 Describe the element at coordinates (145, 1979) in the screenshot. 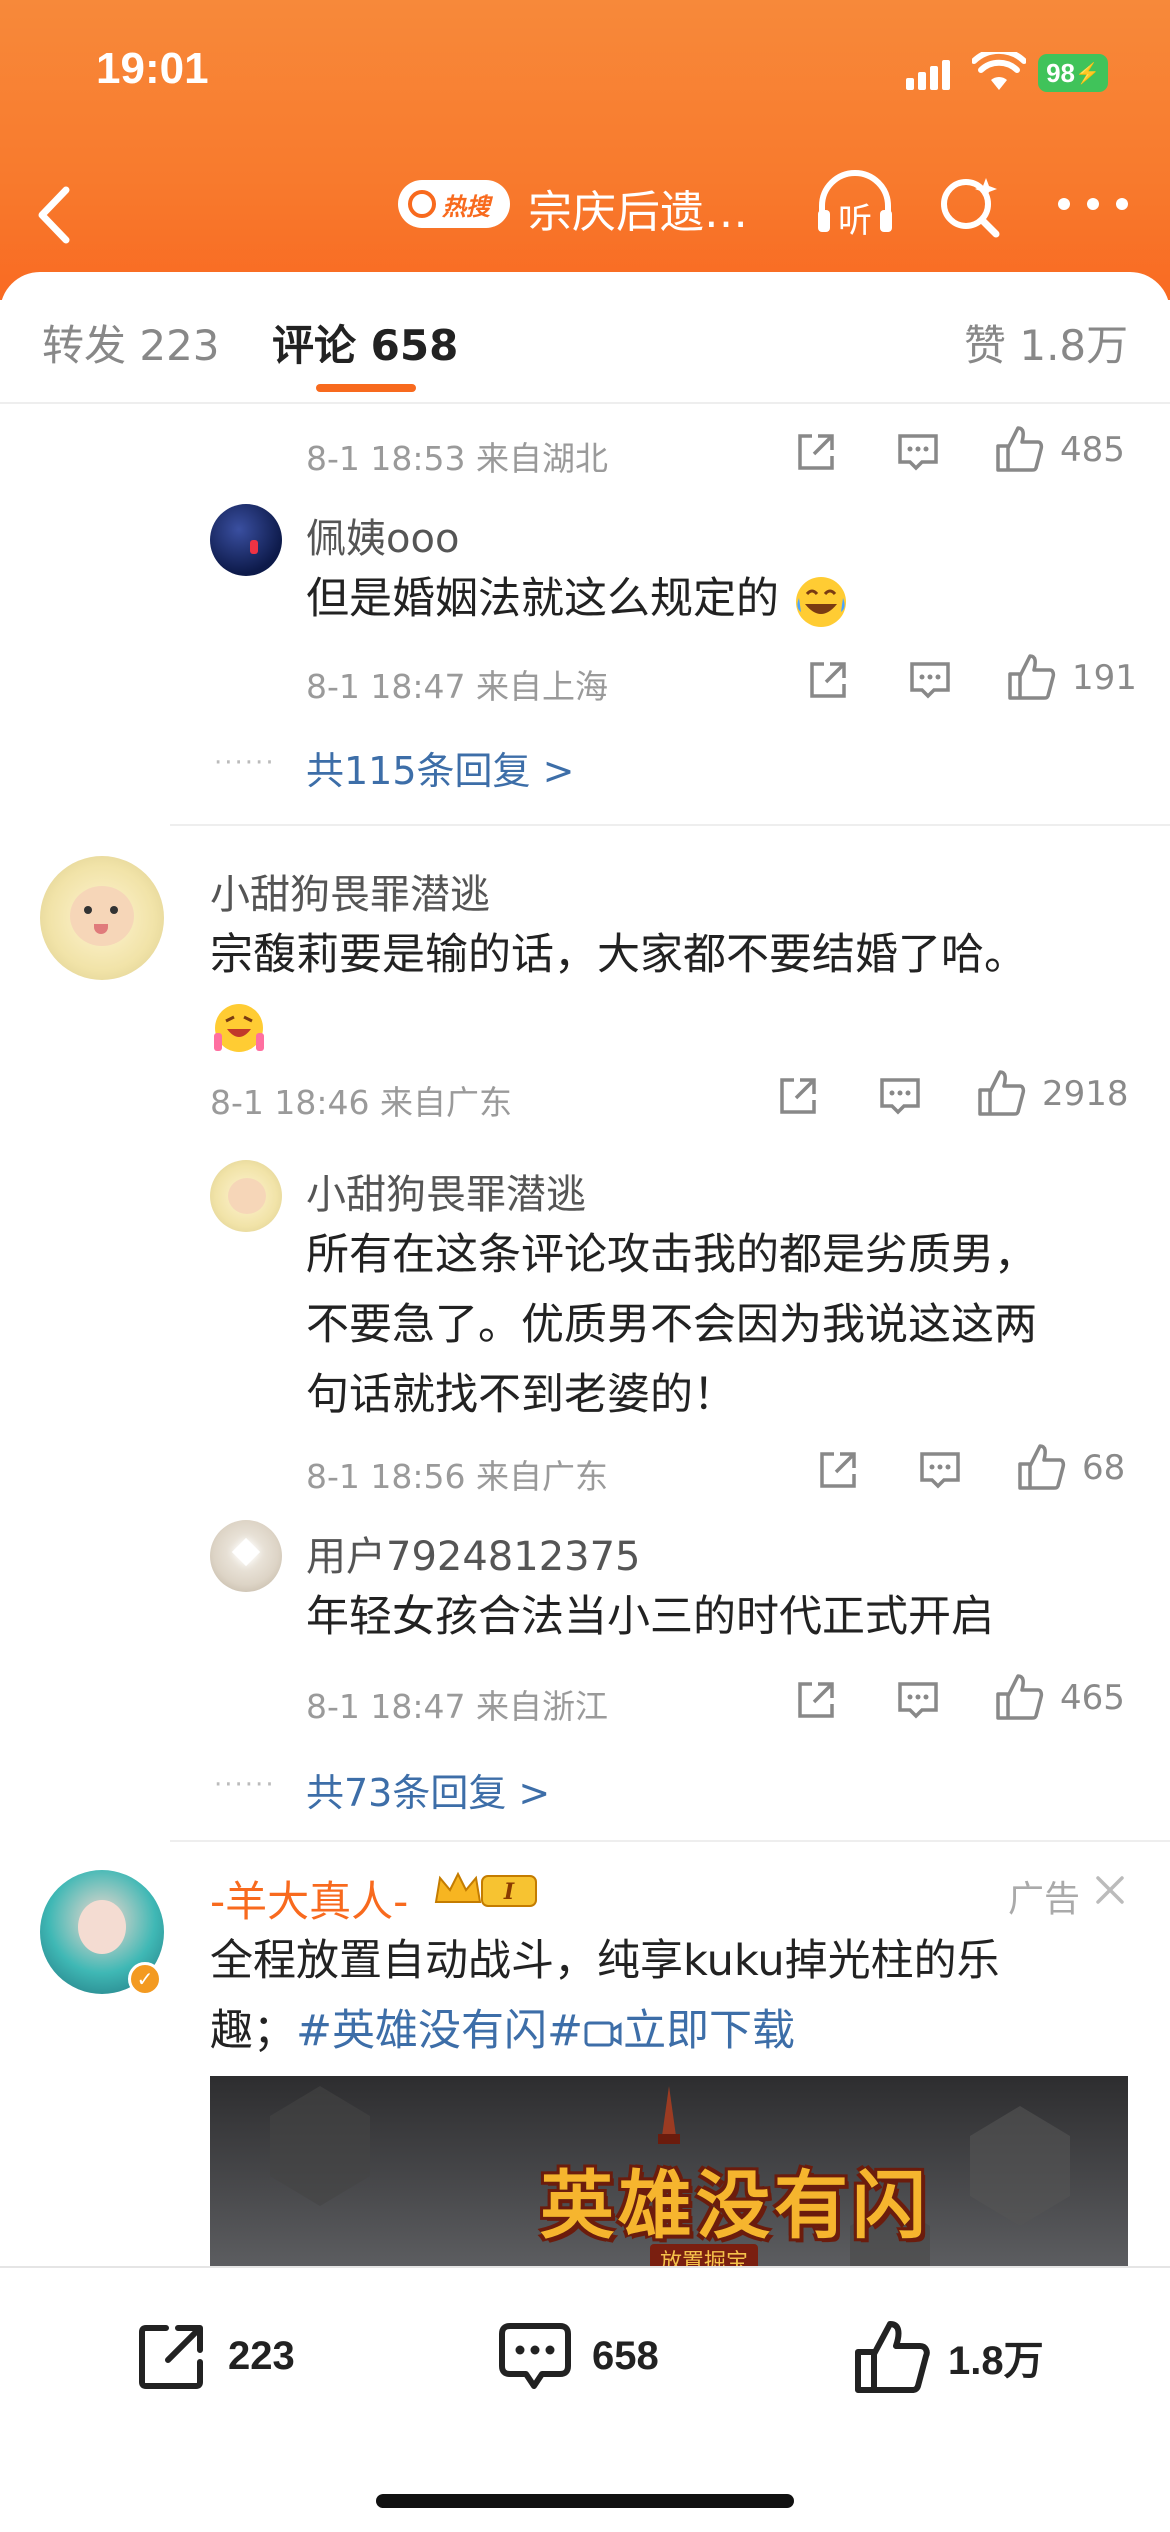

I see `verified-badge-icon: ✓` at that location.